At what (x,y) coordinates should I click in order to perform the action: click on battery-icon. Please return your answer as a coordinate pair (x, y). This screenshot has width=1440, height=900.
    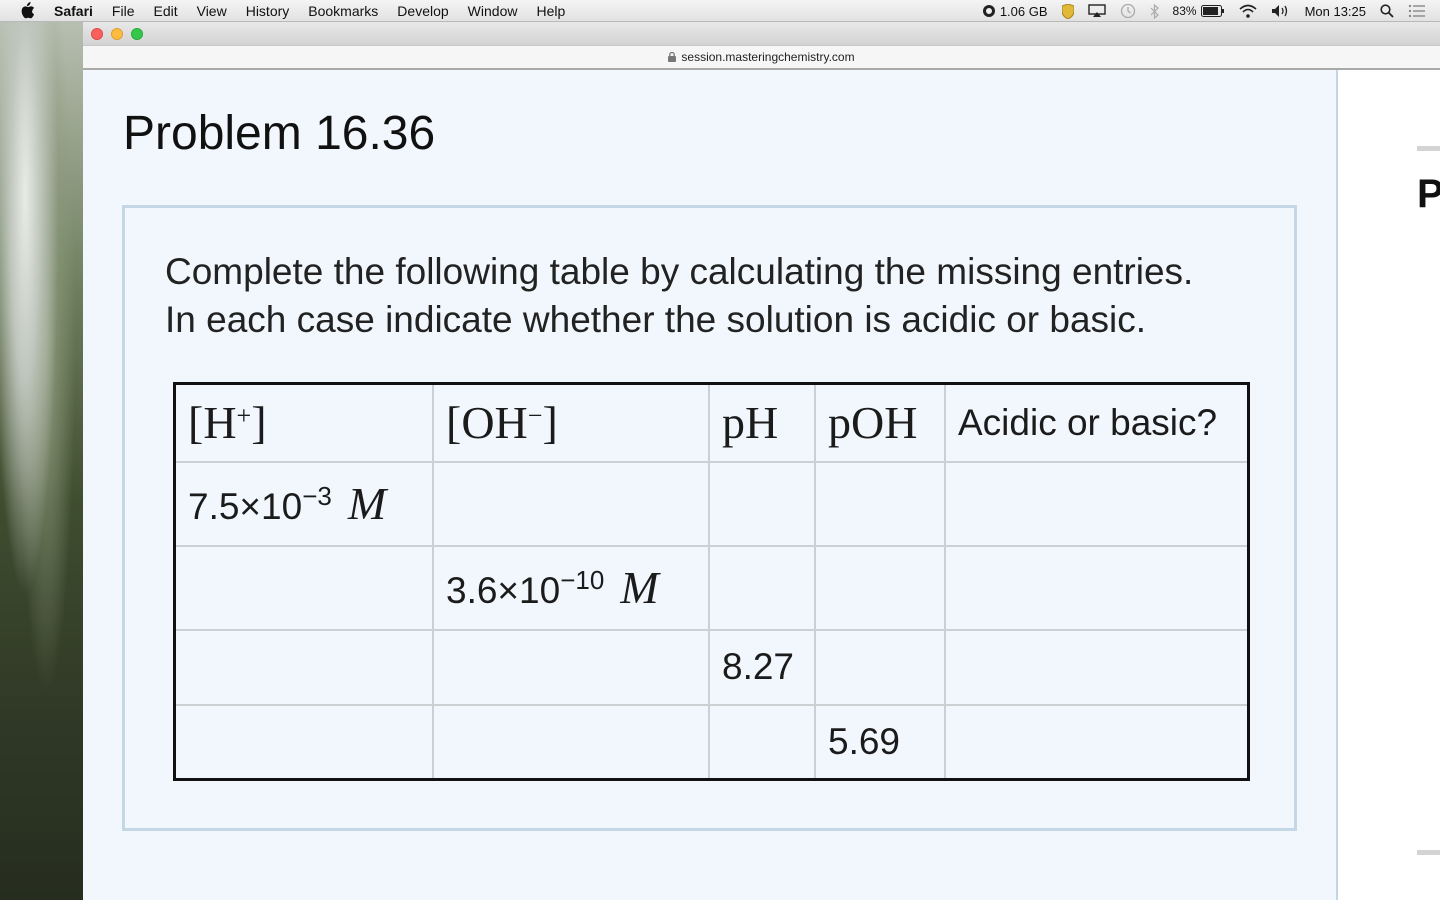
    Looking at the image, I should click on (1212, 11).